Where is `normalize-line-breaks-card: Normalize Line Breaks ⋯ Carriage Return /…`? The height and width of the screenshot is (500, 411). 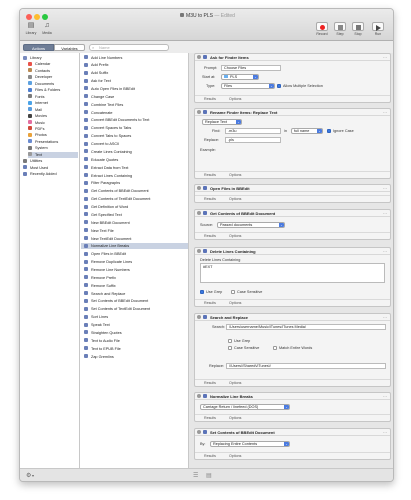 normalize-line-breaks-card: Normalize Line Breaks ⋯ Carriage Return /… is located at coordinates (292, 407).